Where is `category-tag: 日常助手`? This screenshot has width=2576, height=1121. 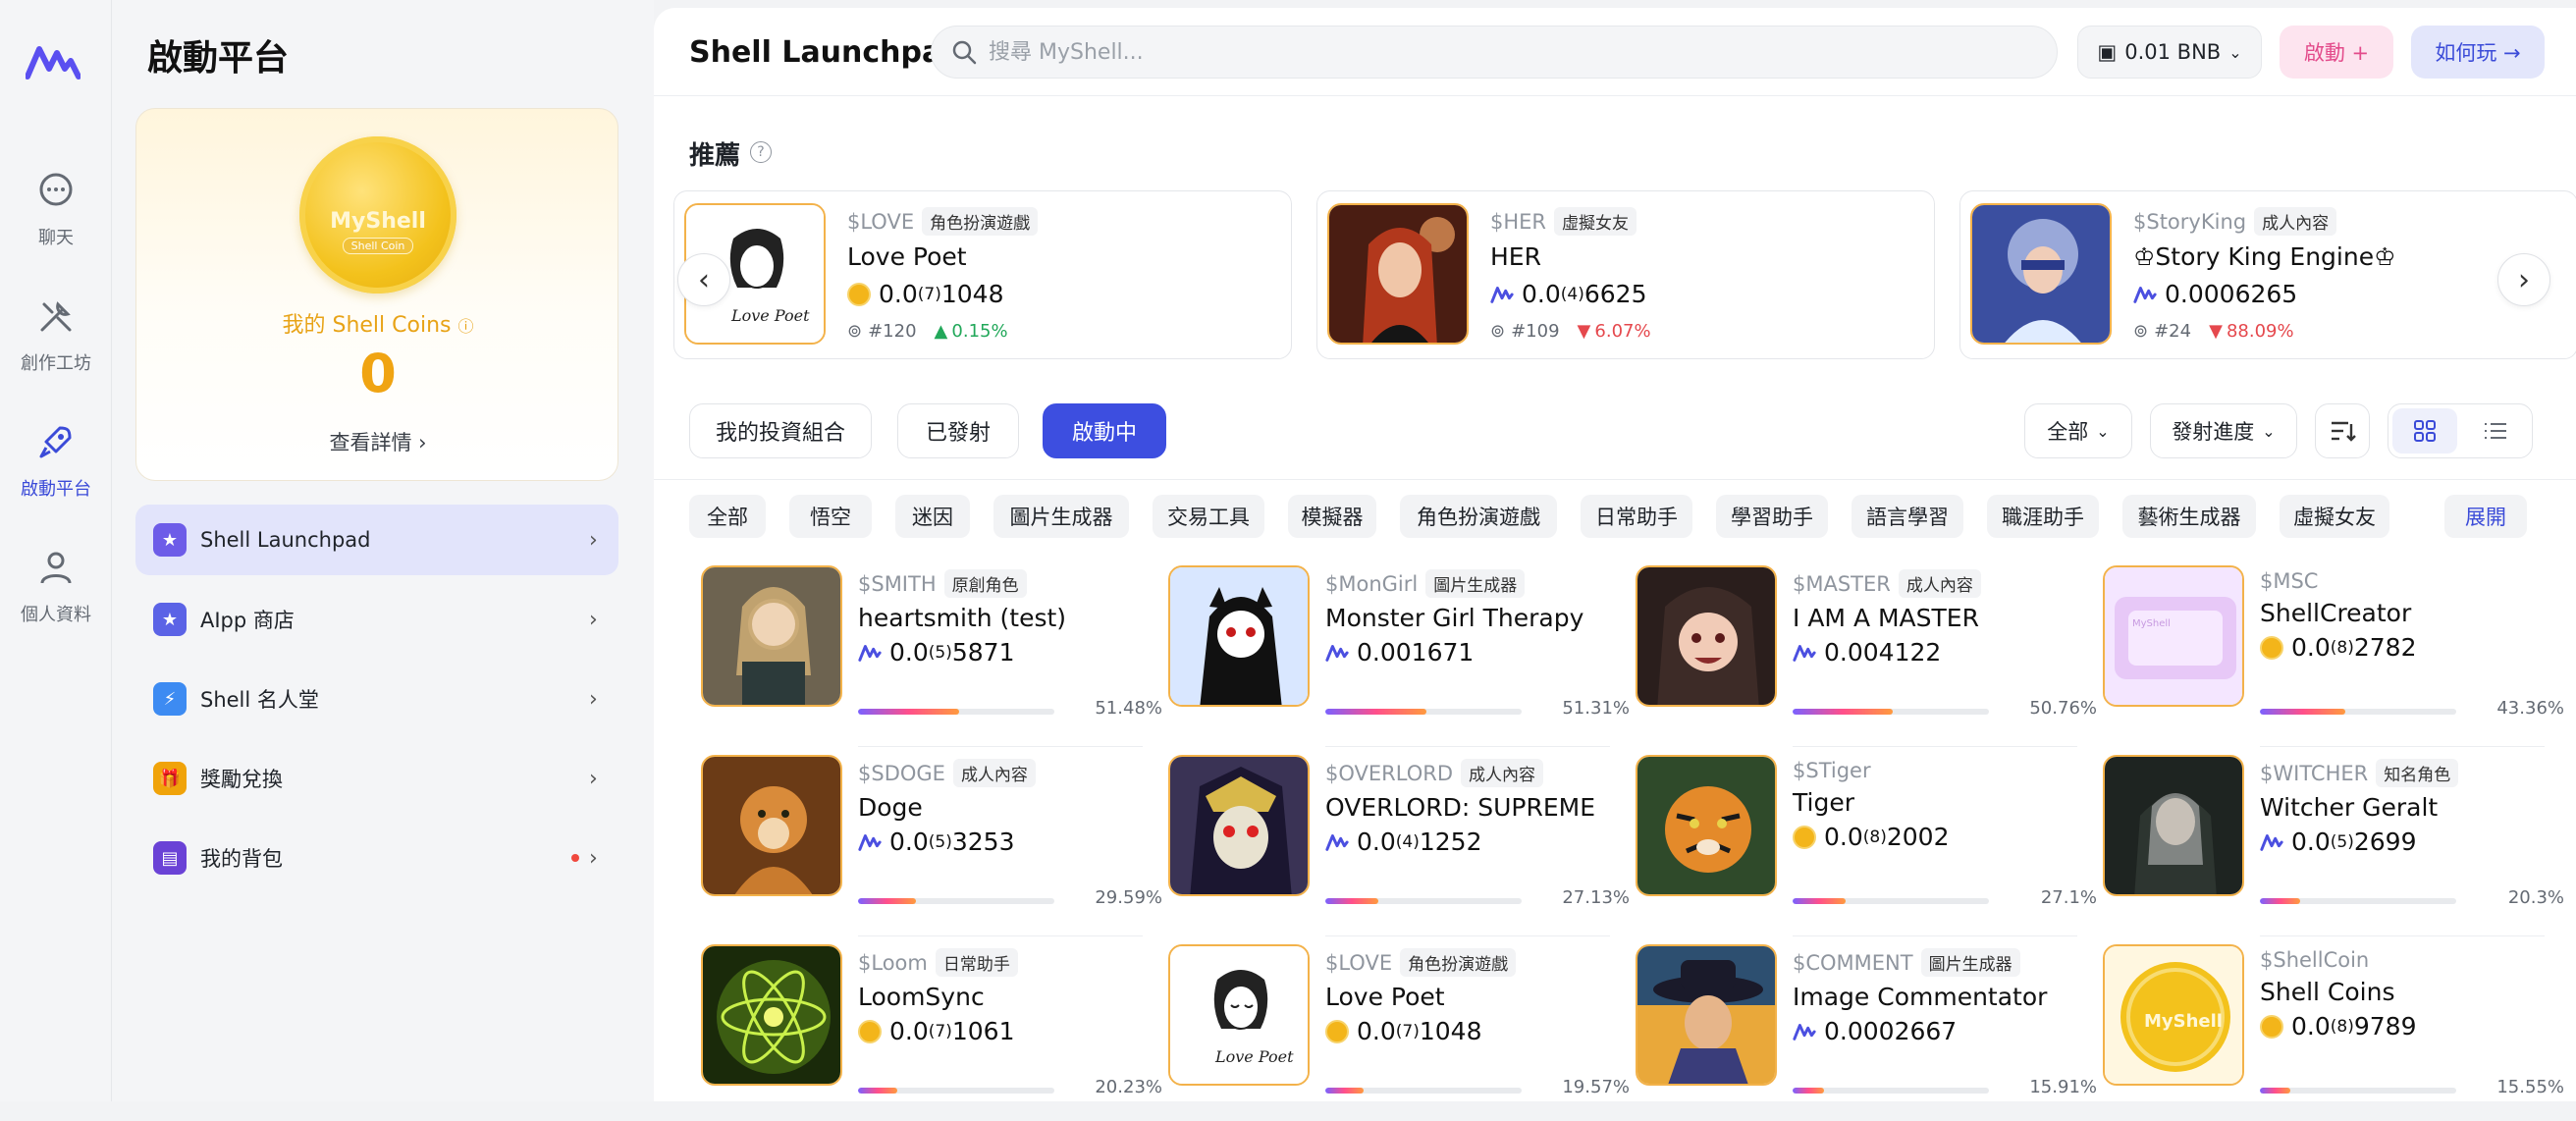 category-tag: 日常助手 is located at coordinates (976, 963).